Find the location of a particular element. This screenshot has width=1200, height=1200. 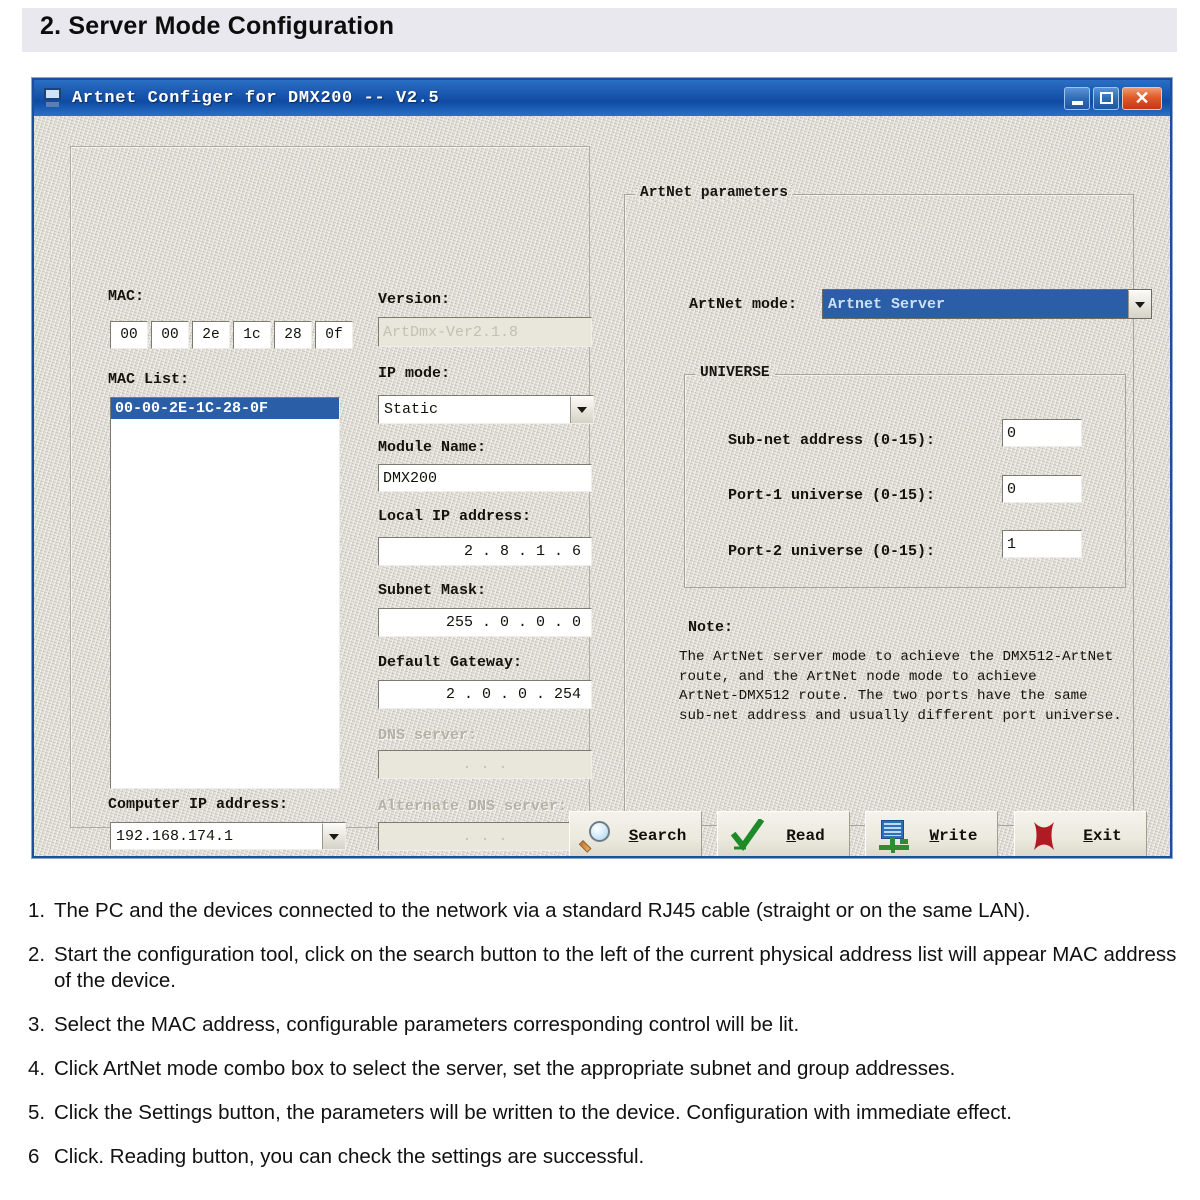

magnifier-icon is located at coordinates (597, 836).